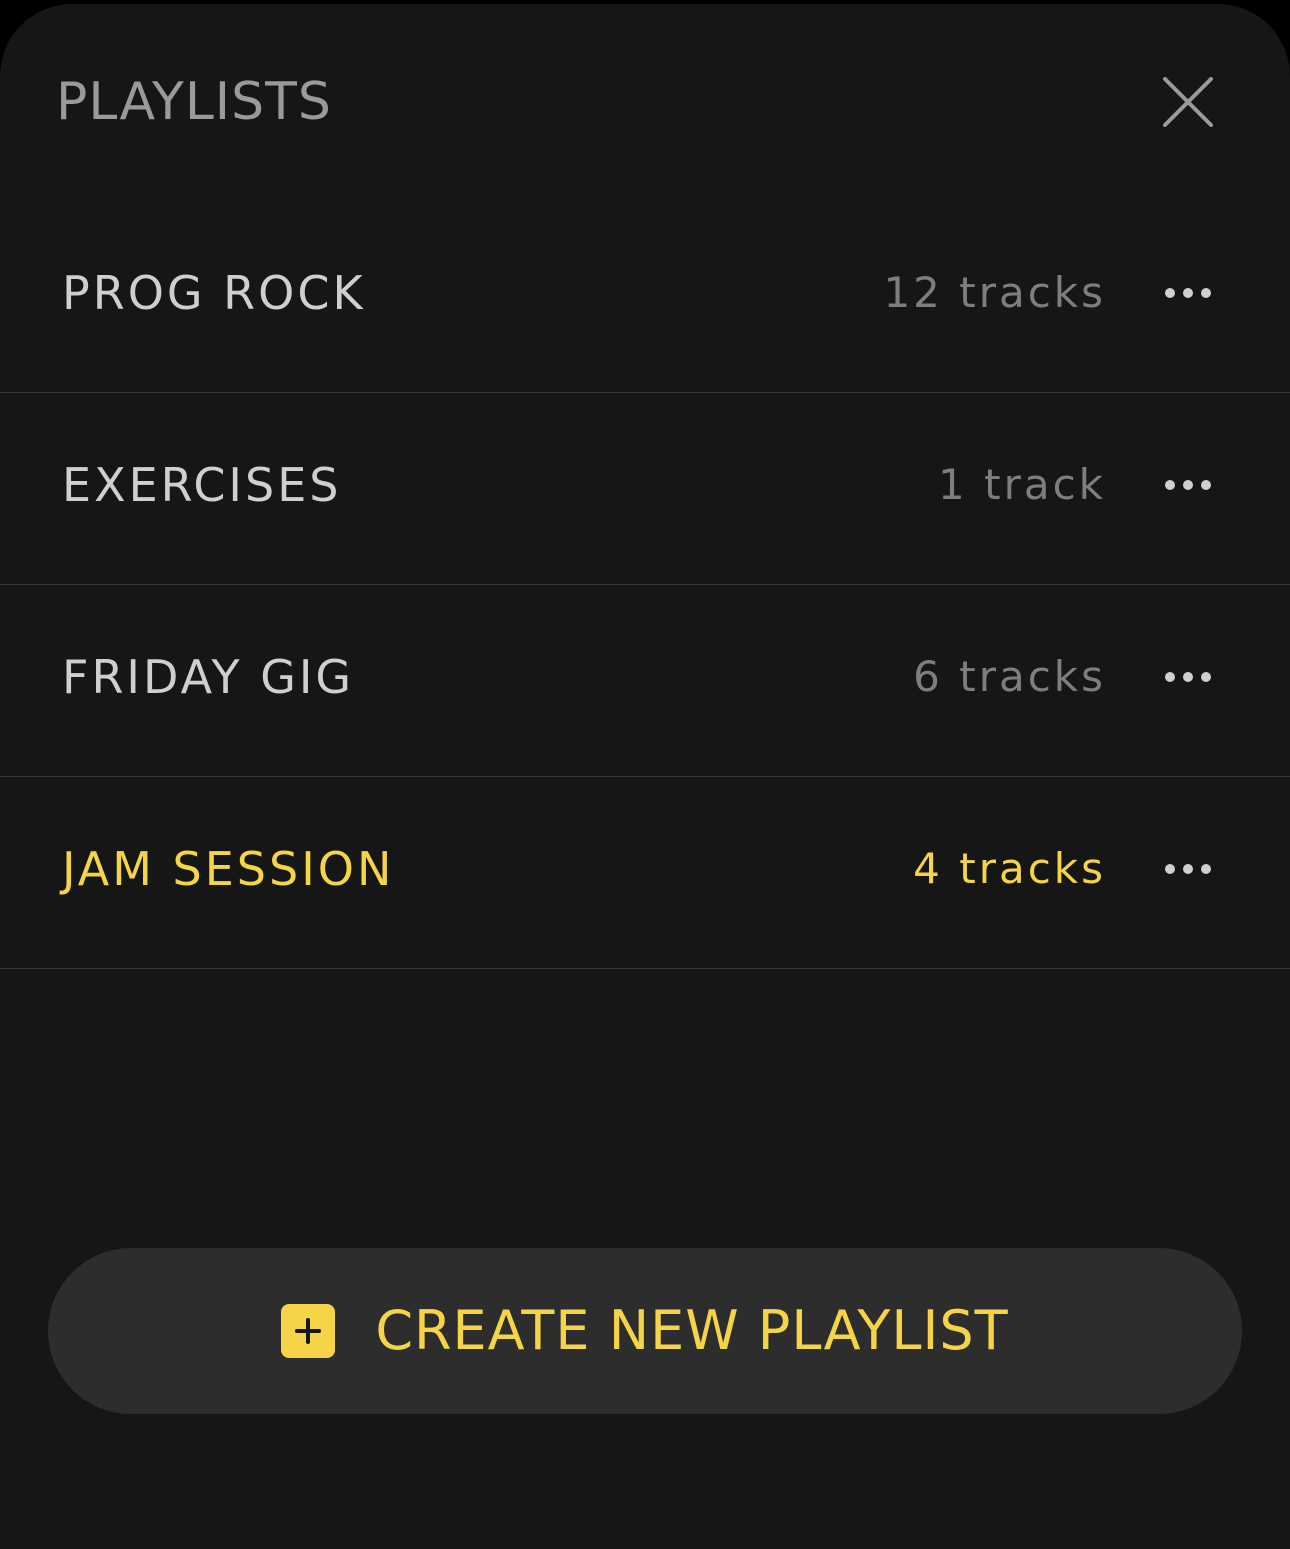 Image resolution: width=1290 pixels, height=1549 pixels. I want to click on playlist-name: EXERCISES, so click(202, 485).